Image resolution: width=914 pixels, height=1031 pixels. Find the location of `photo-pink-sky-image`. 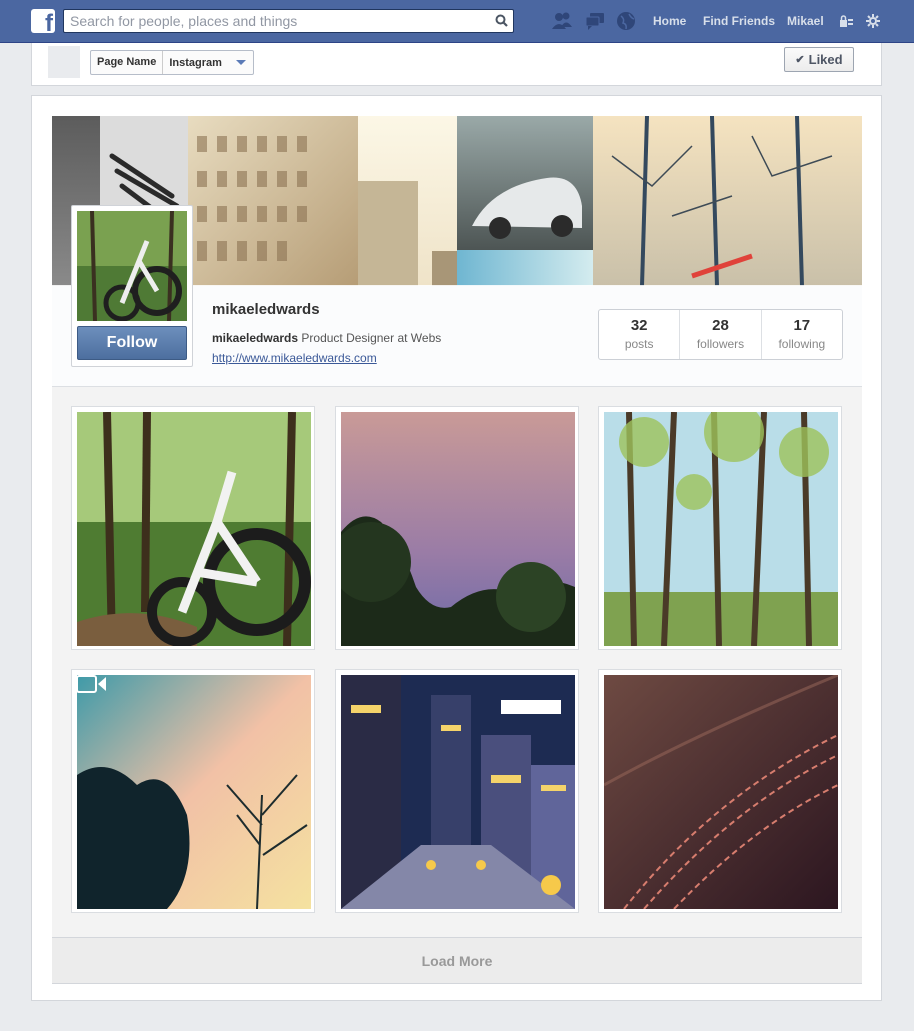

photo-pink-sky-image is located at coordinates (458, 529).